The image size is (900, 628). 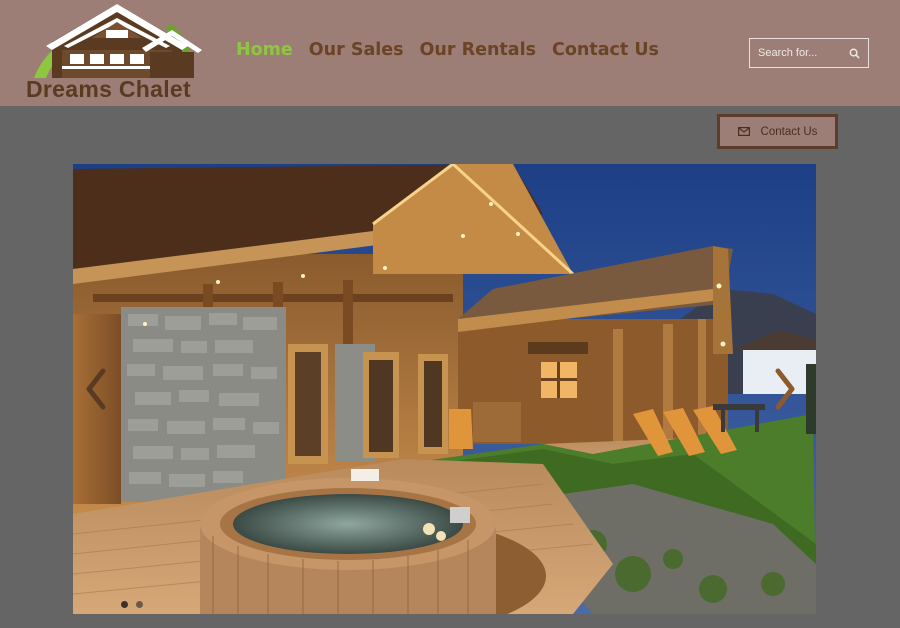 What do you see at coordinates (132, 604) in the screenshot?
I see `carousel-indicators` at bounding box center [132, 604].